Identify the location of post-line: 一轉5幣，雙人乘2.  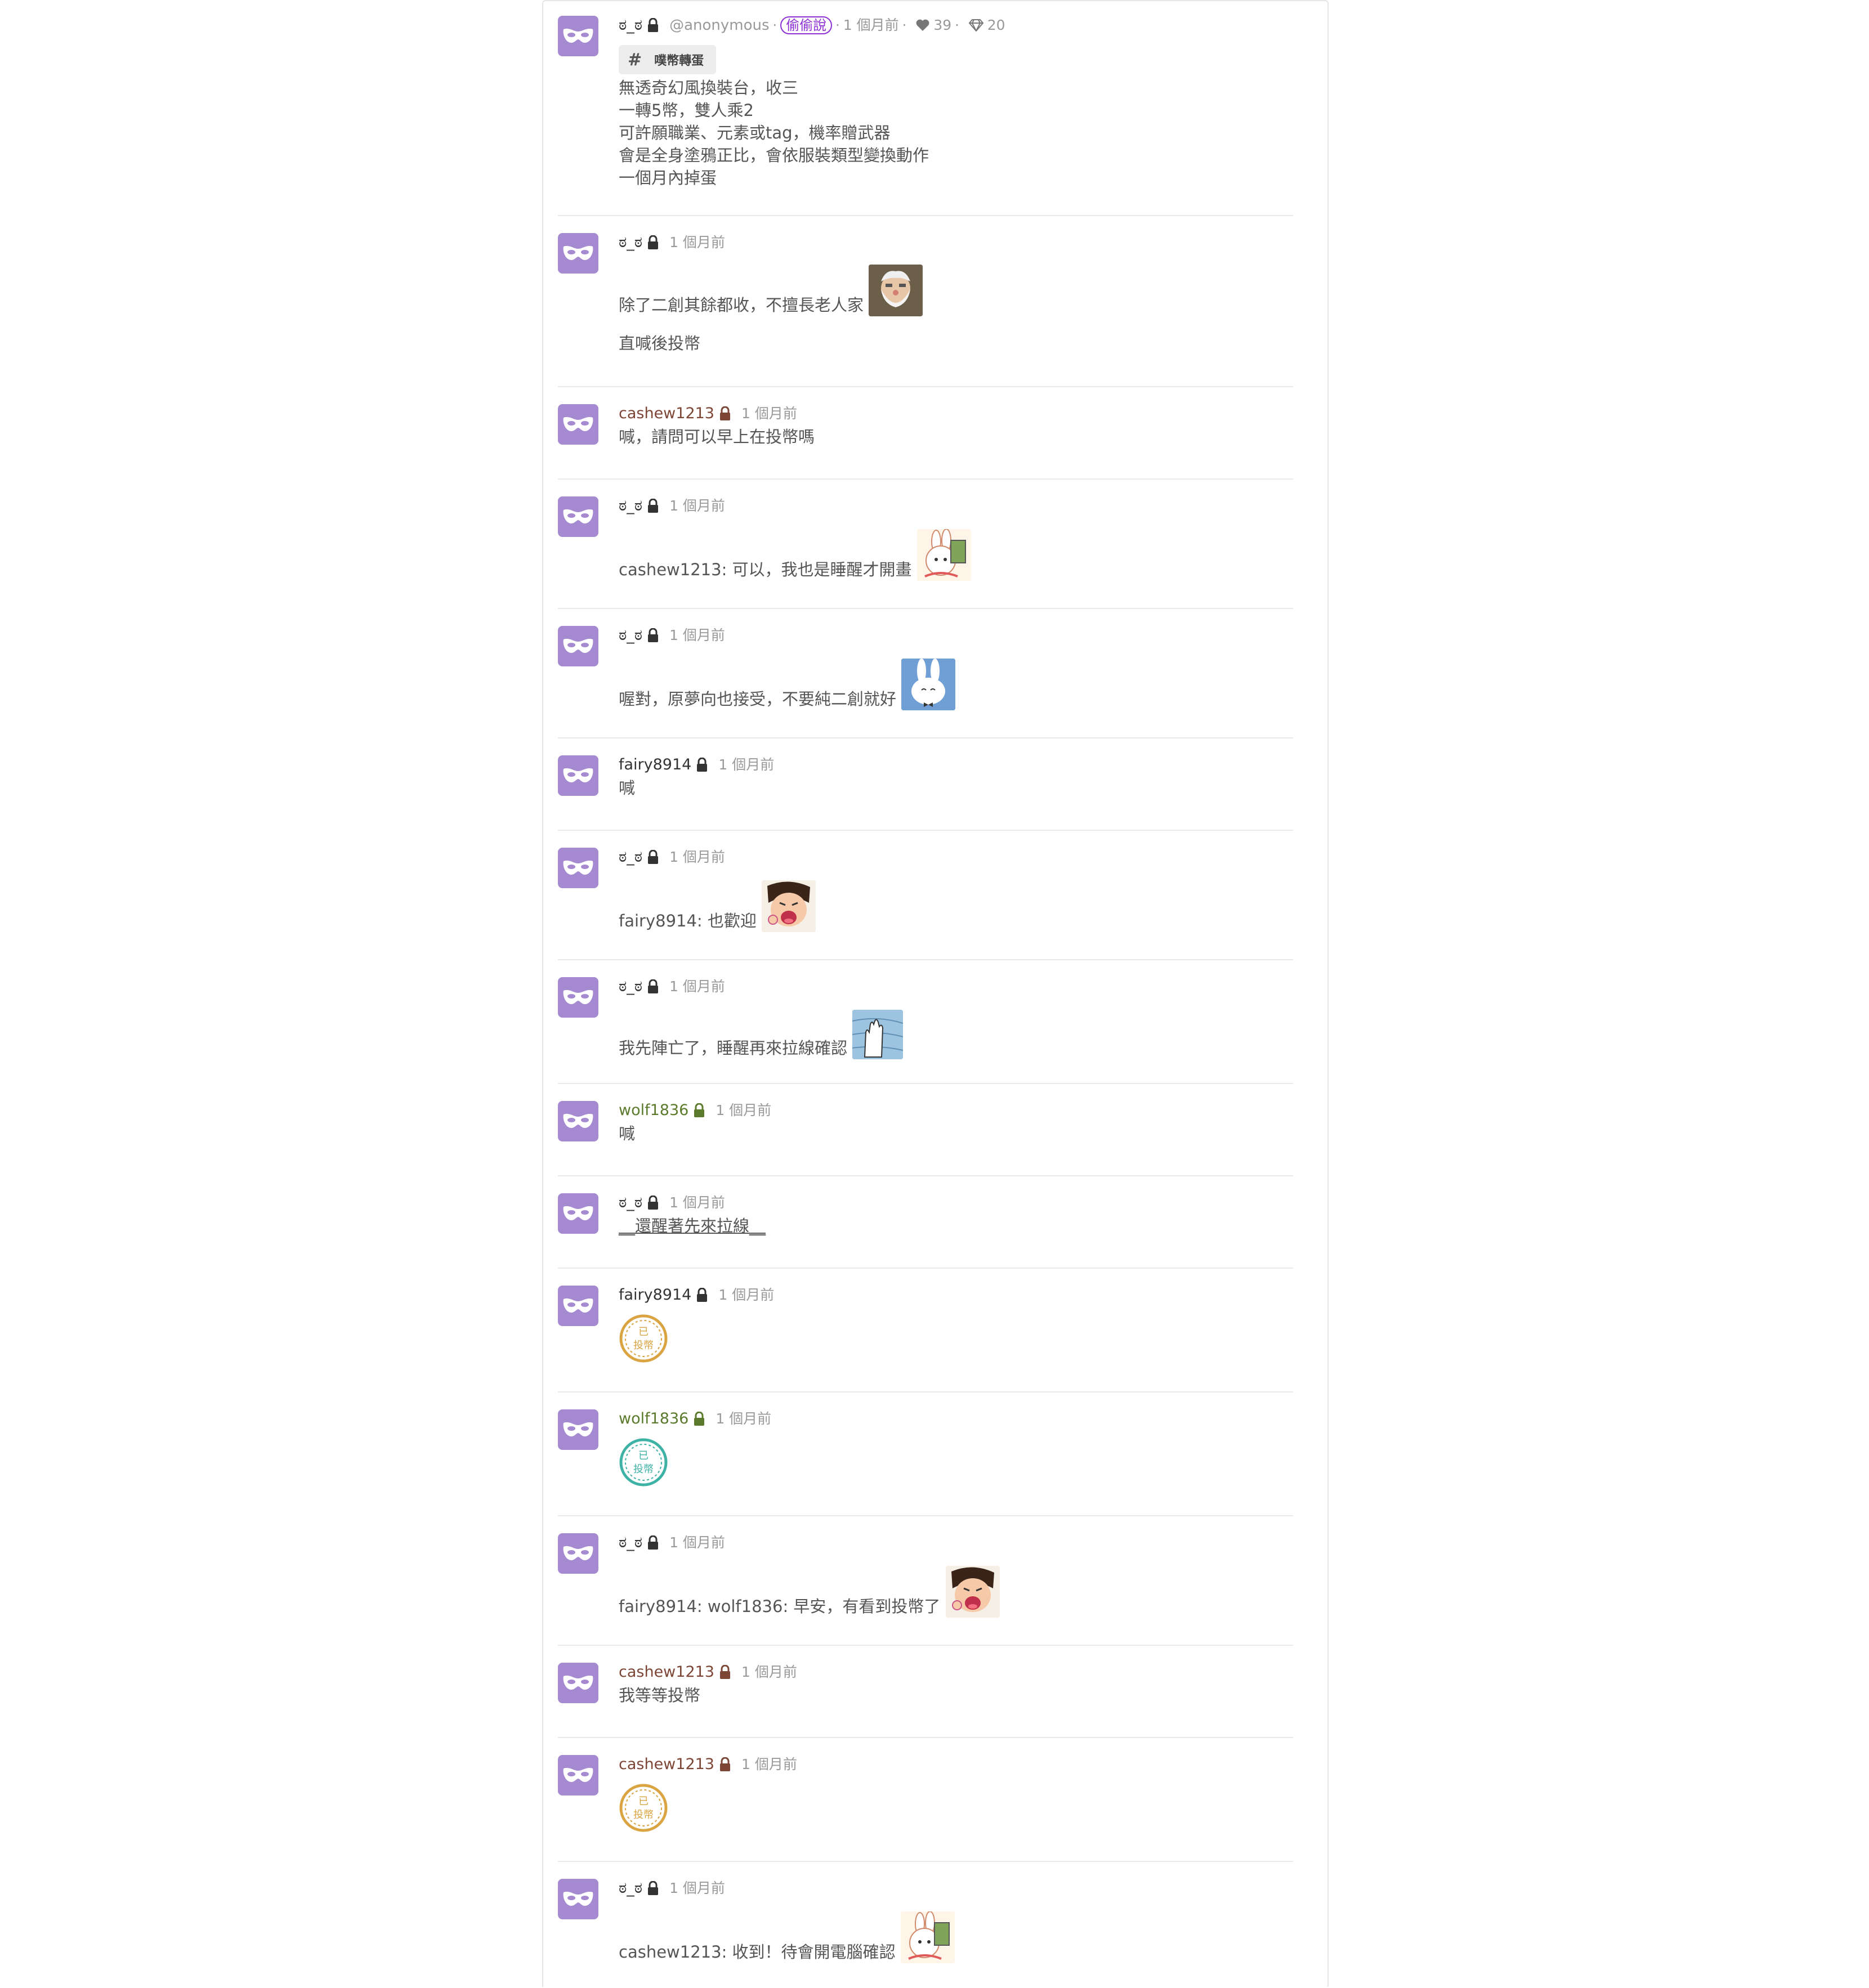
(687, 110).